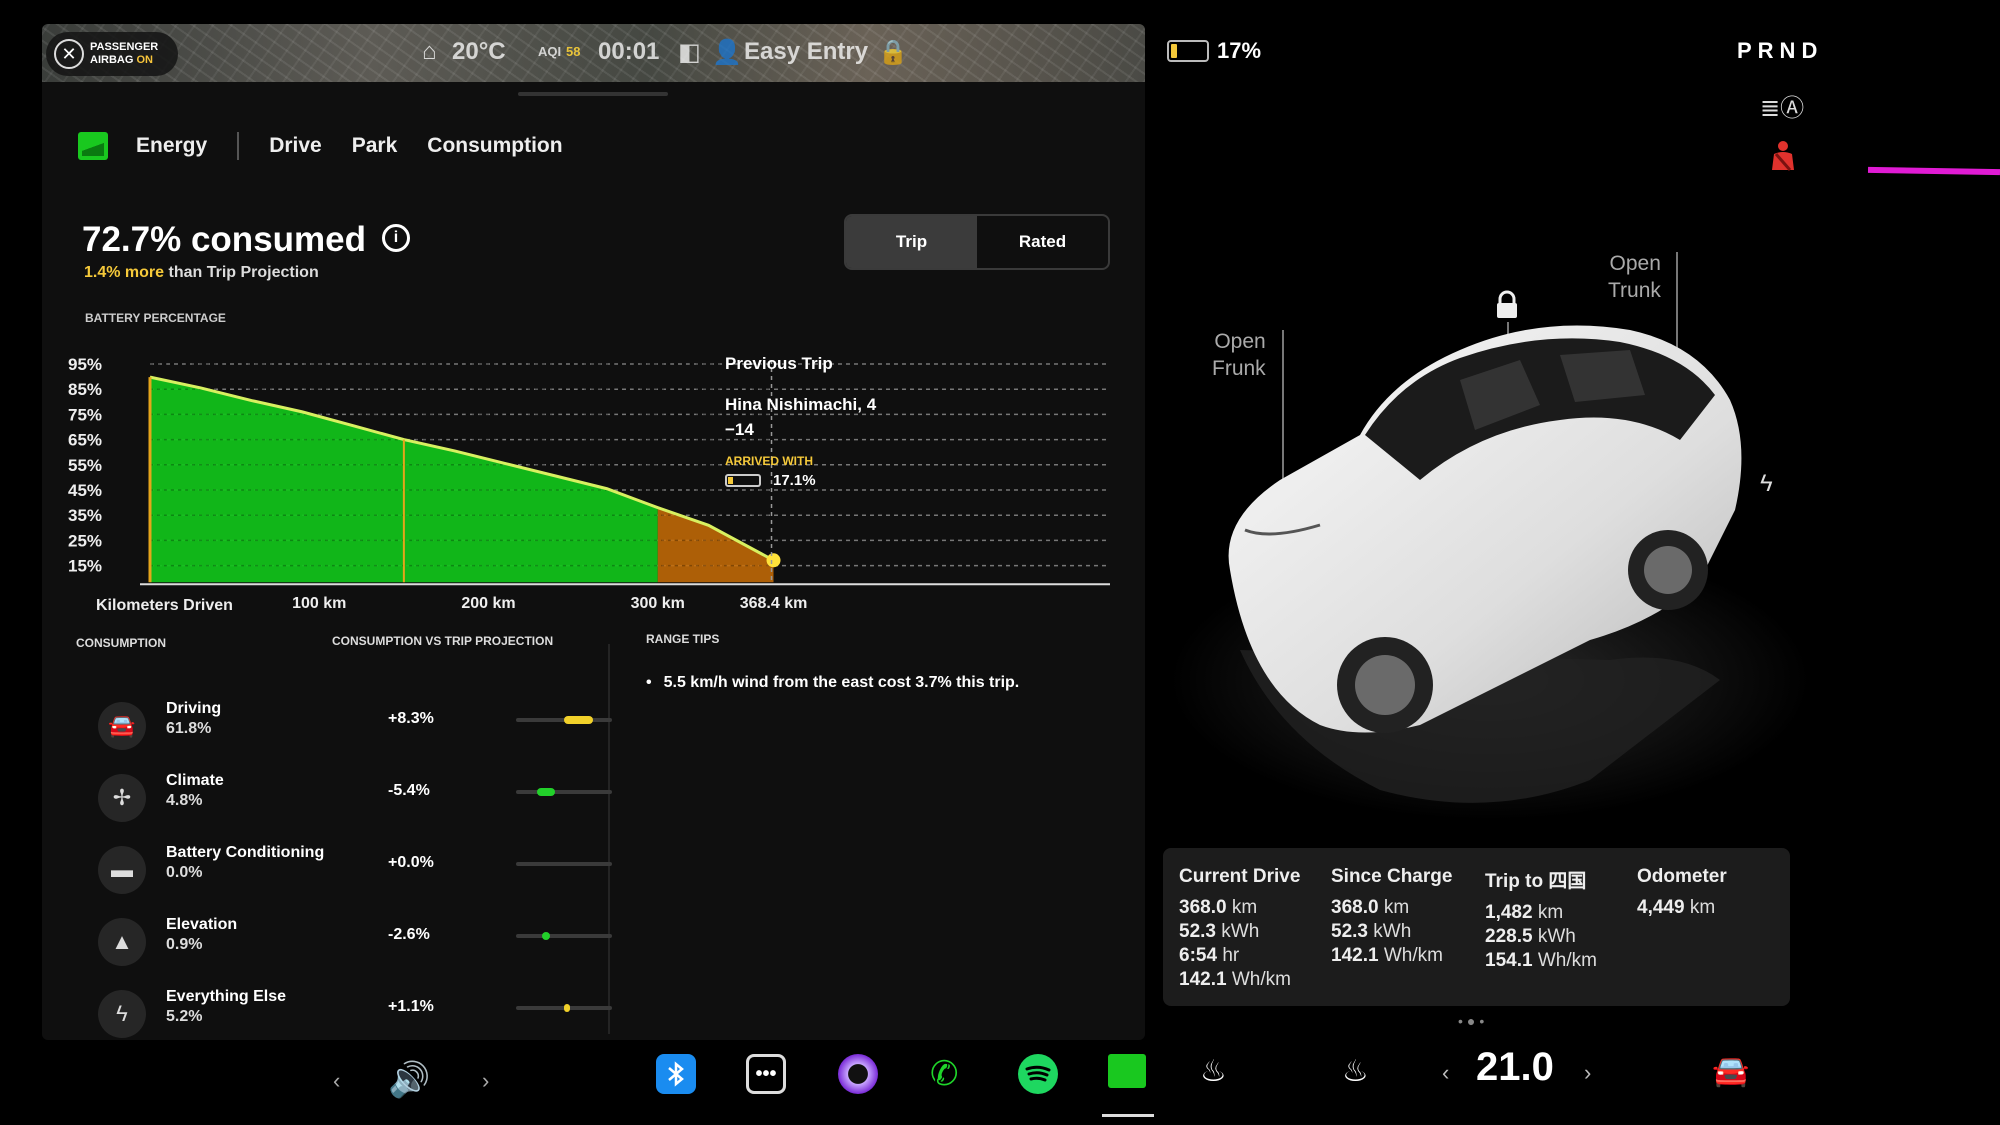  I want to click on toggle-rated: Rated, so click(1042, 242).